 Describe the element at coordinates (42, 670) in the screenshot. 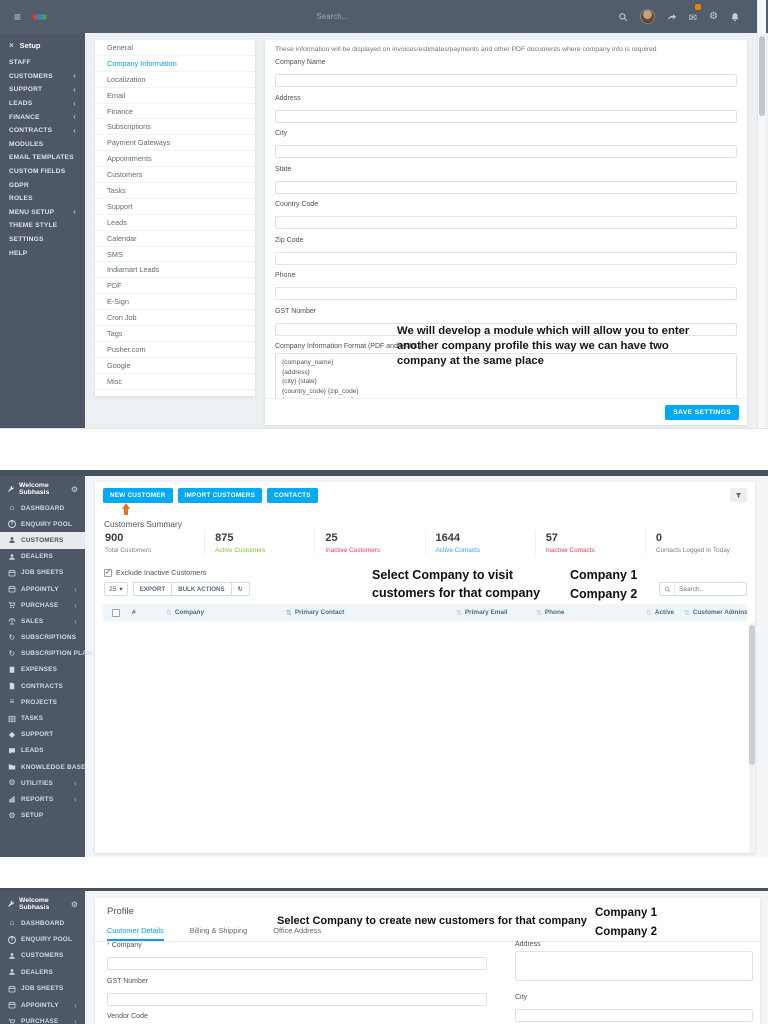

I see `sidebar-item-expenses: EXPENSES` at that location.